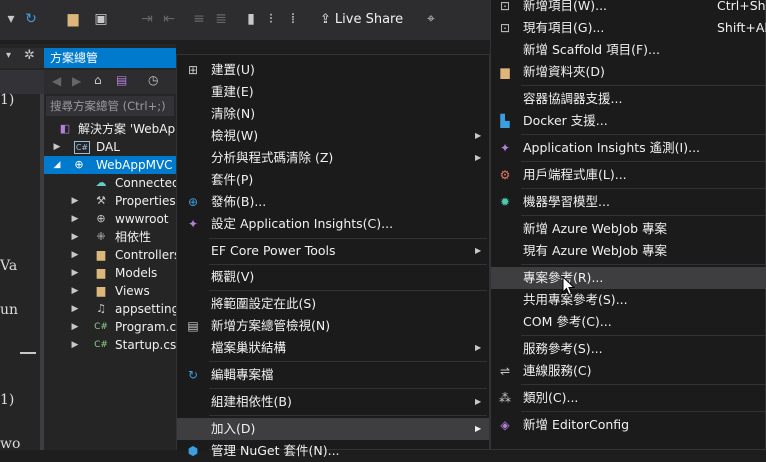  I want to click on menu-item-rebuild: 重建(E), so click(333, 92).